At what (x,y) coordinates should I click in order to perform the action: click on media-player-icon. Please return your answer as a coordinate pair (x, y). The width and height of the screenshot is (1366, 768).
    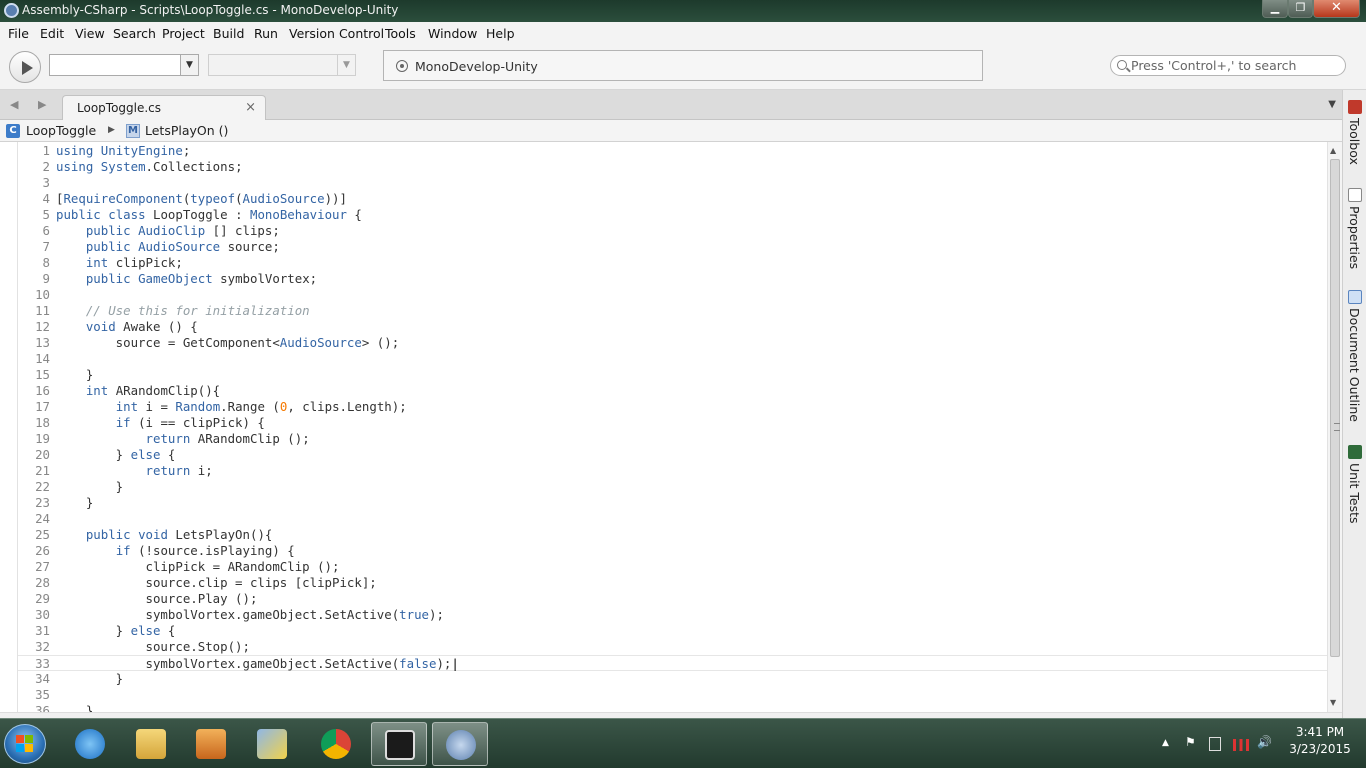
    Looking at the image, I should click on (211, 744).